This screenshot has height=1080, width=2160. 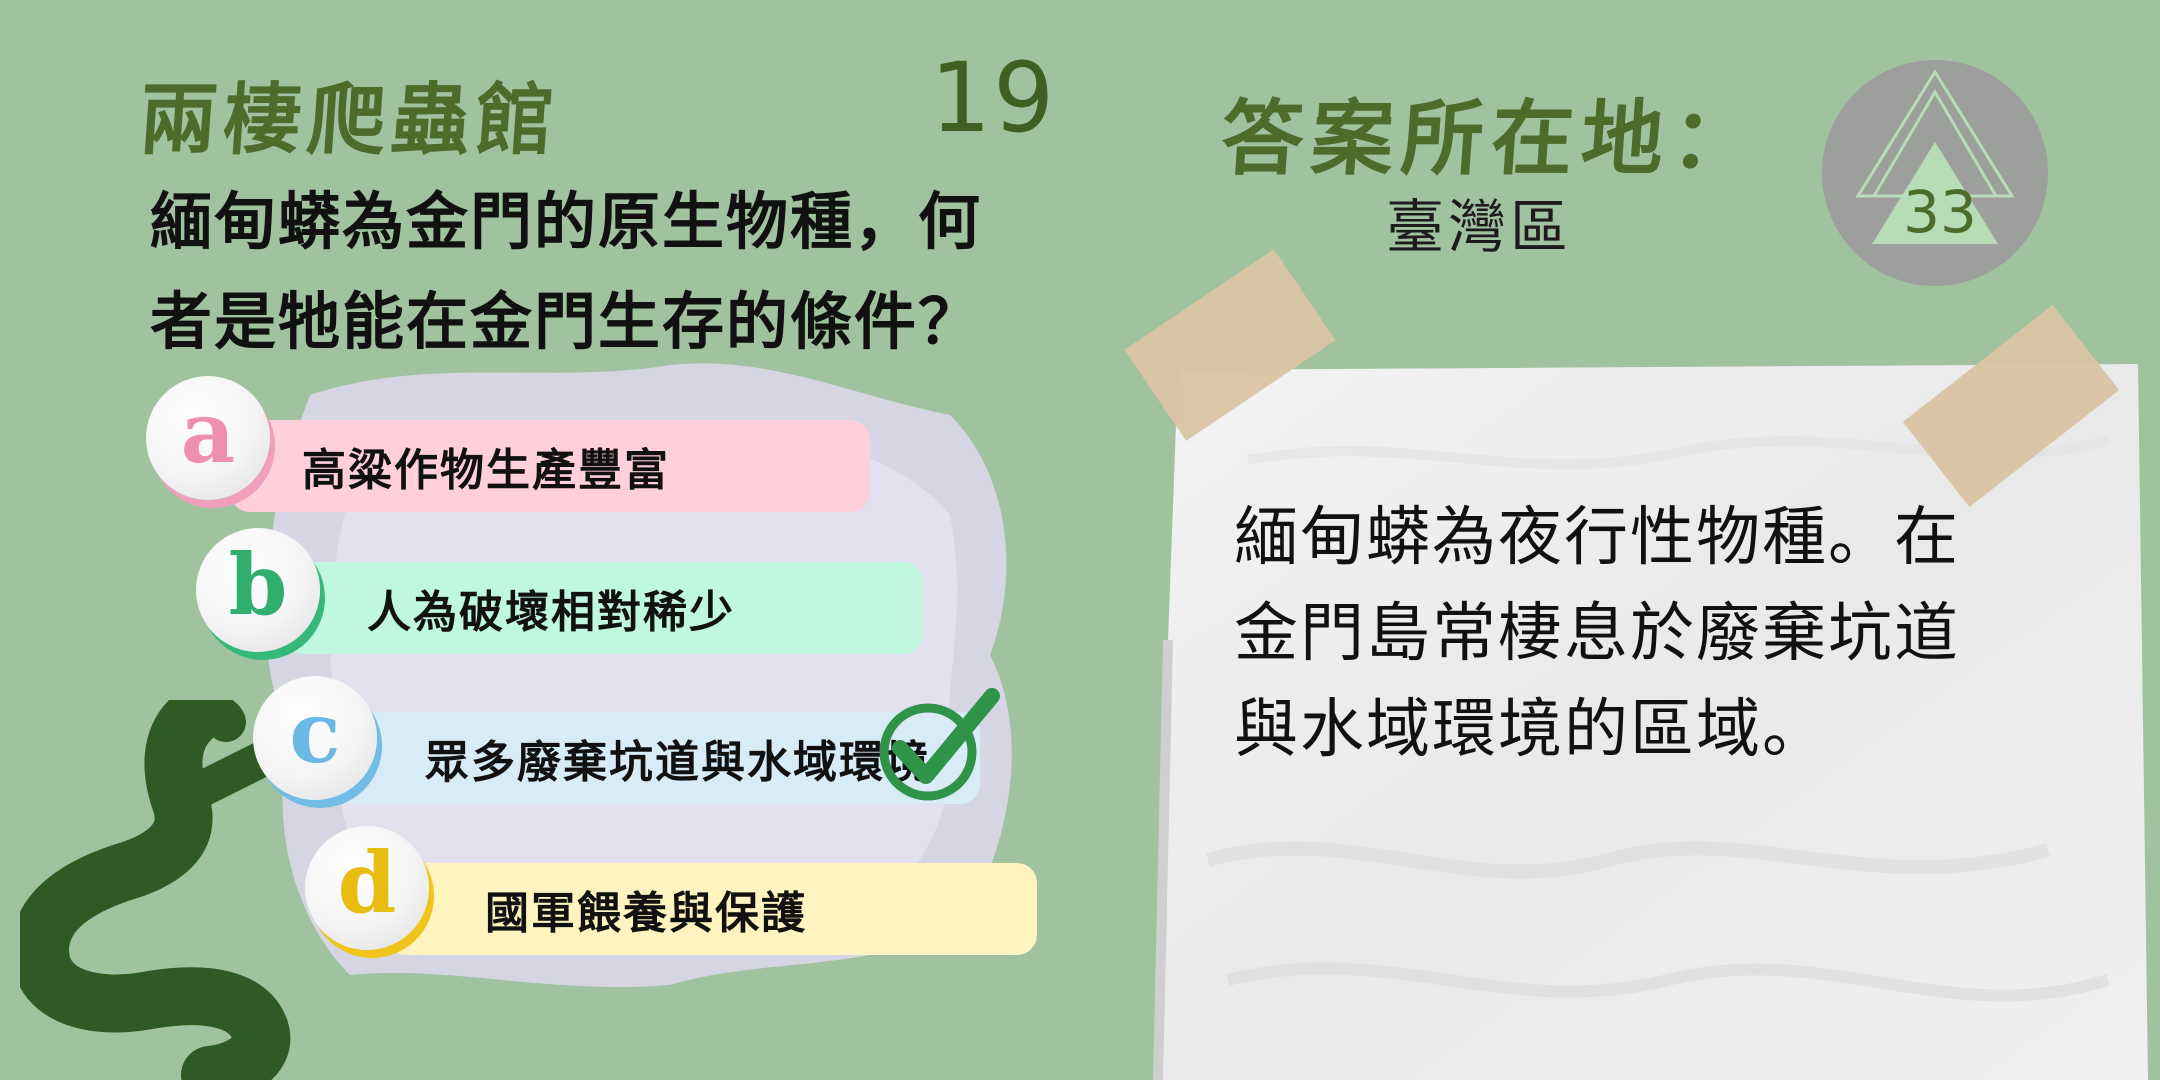 I want to click on option-d-text: 國軍餵養與保護, so click(x=646, y=913).